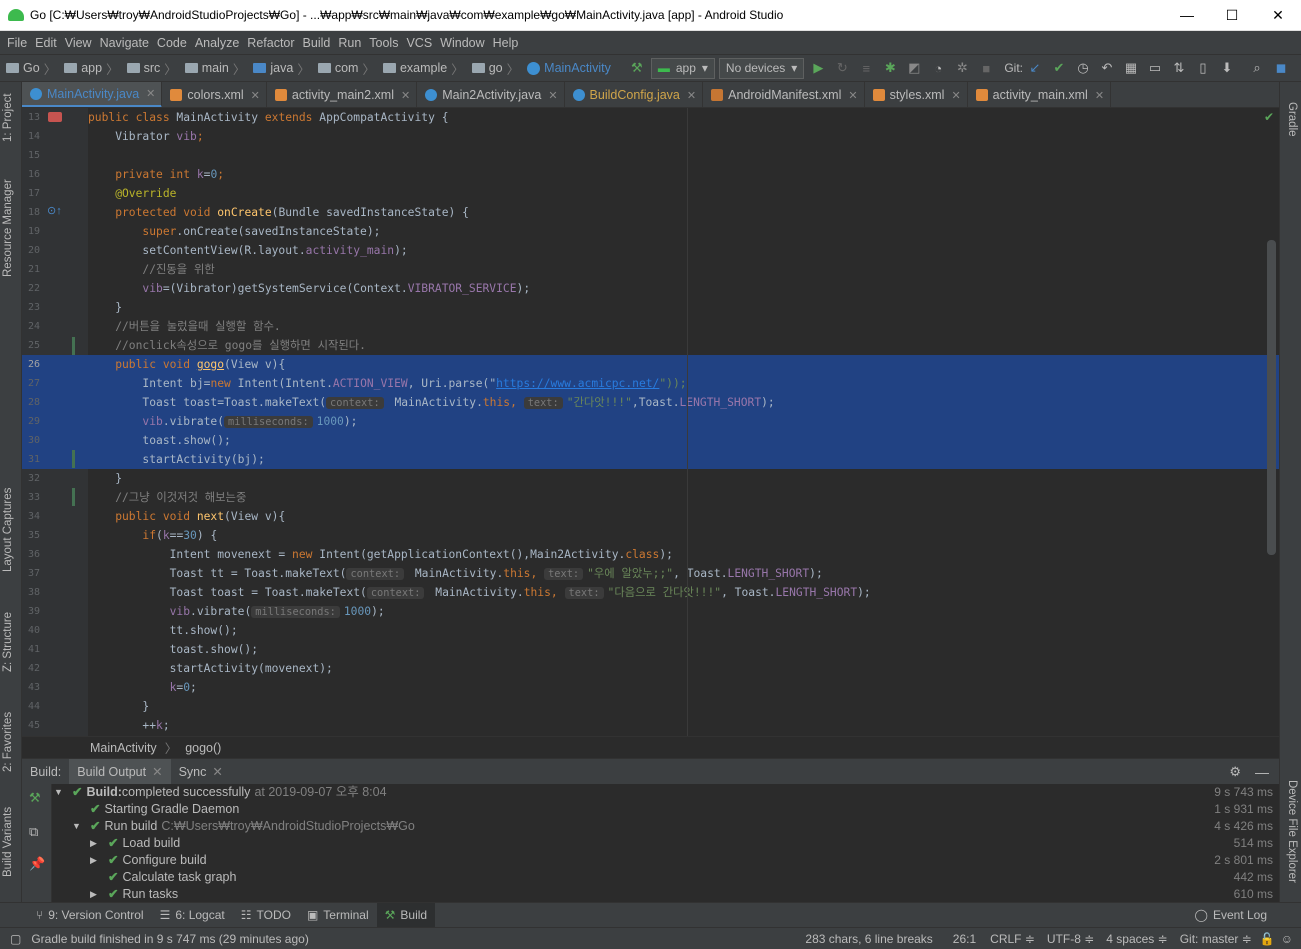 This screenshot has width=1301, height=949. What do you see at coordinates (270, 43) in the screenshot?
I see `menu-refactor: Refactor` at bounding box center [270, 43].